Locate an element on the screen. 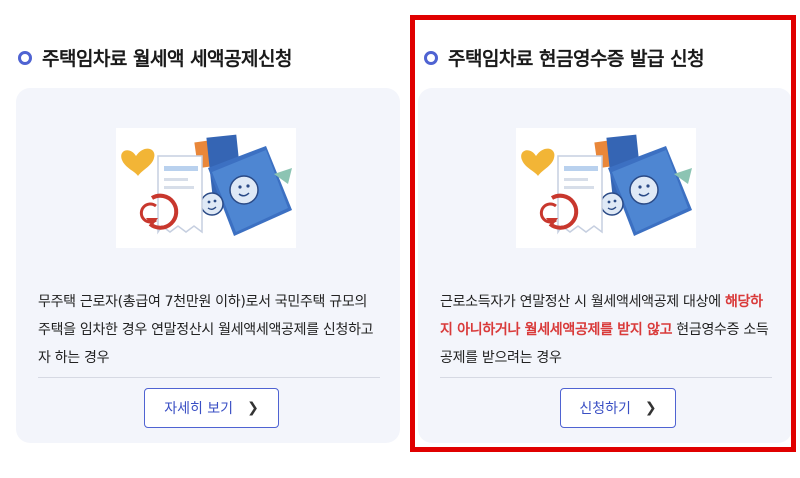 This screenshot has width=800, height=478. section-title: 주택임차료 현금영수증 발급 신청 is located at coordinates (564, 57).